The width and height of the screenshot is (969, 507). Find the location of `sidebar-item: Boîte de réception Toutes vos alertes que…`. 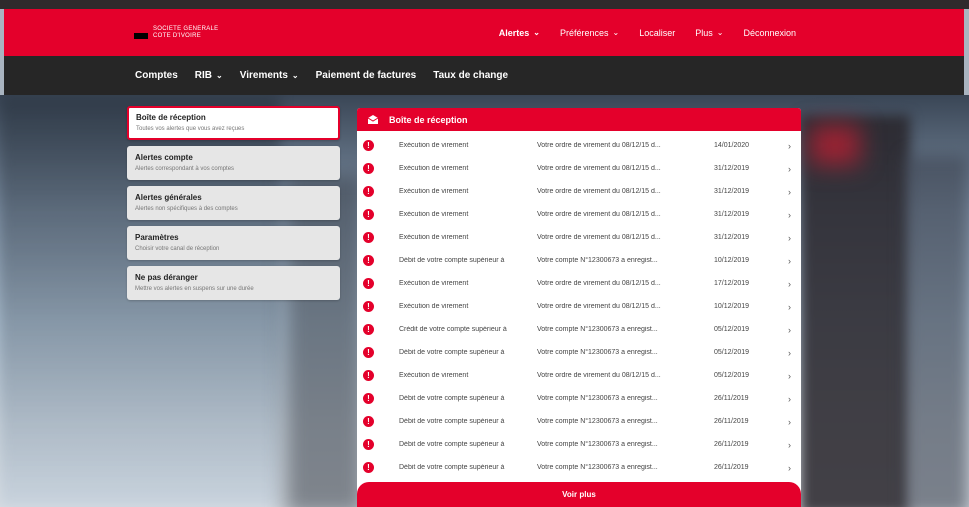

sidebar-item: Boîte de réception Toutes vos alertes que… is located at coordinates (233, 123).